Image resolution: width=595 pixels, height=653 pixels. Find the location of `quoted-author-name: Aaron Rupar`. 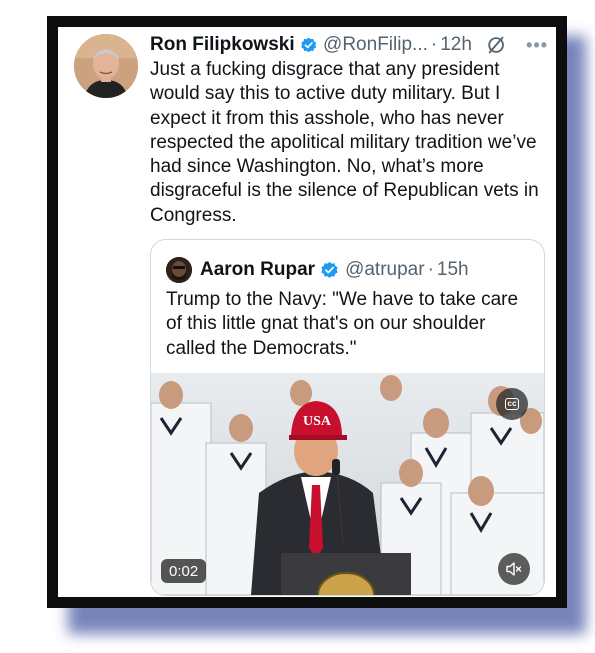

quoted-author-name: Aaron Rupar is located at coordinates (257, 270).